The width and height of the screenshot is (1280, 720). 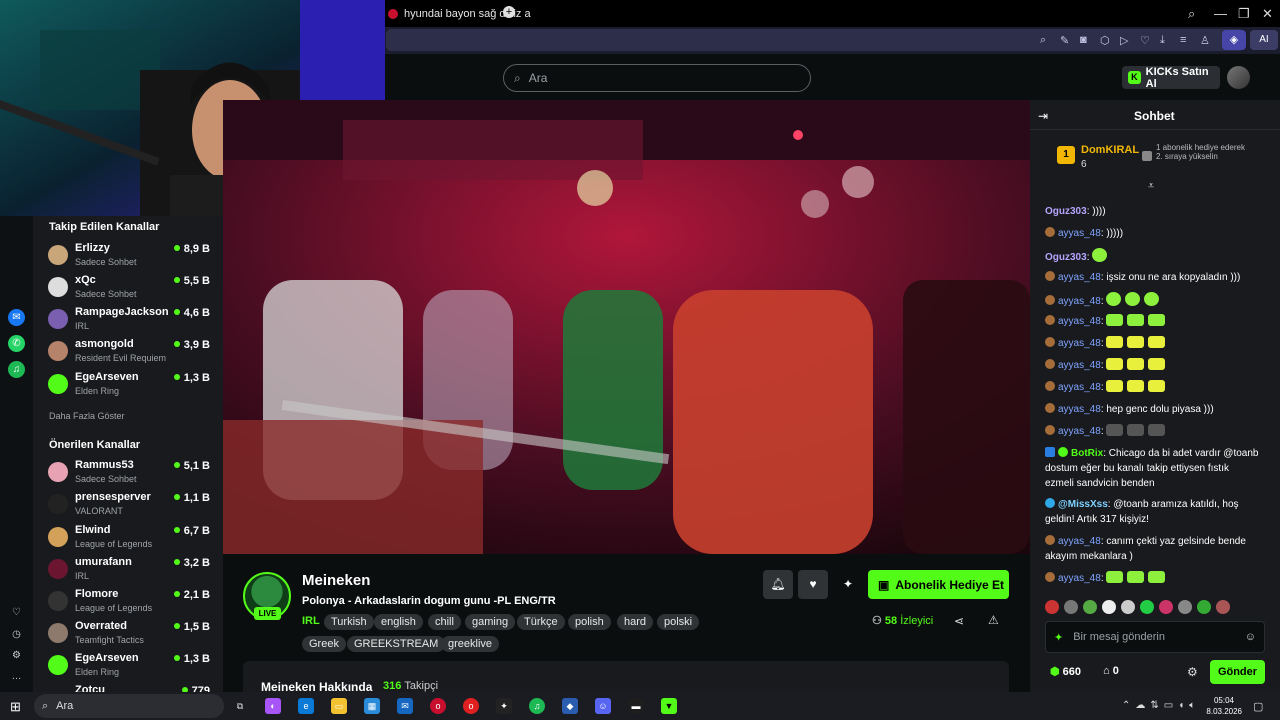 What do you see at coordinates (815, 40) in the screenshot?
I see `address-bar` at bounding box center [815, 40].